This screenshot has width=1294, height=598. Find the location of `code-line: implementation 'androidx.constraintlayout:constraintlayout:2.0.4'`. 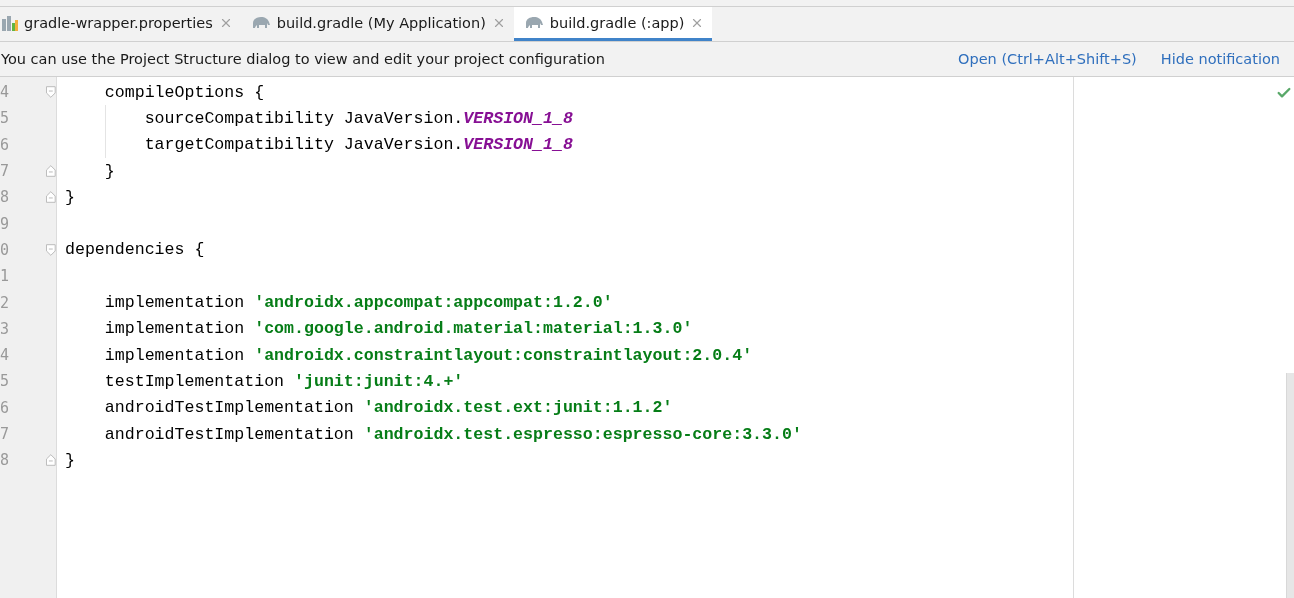

code-line: implementation 'androidx.constraintlayout:constraintlayout:2.0.4' is located at coordinates (428, 355).